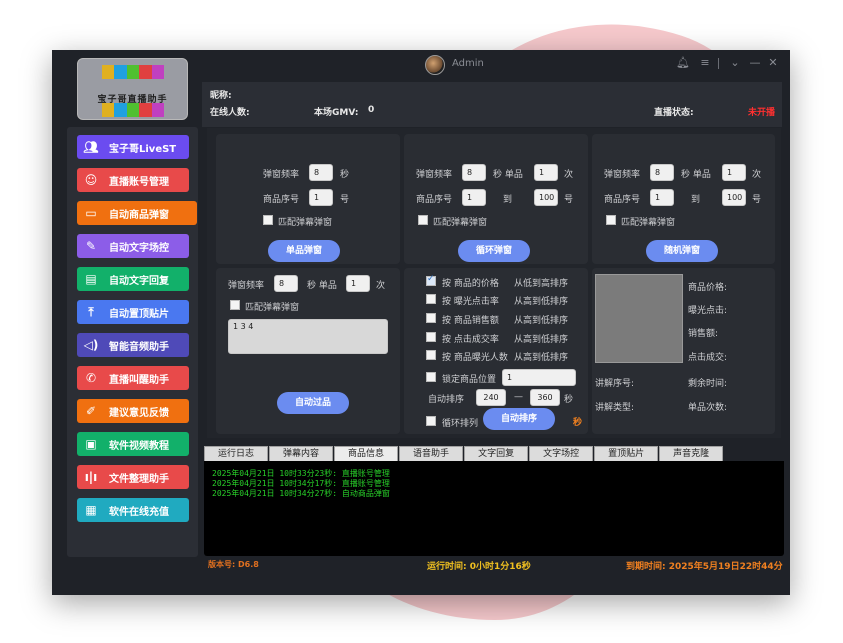 This screenshot has height=643, width=843. What do you see at coordinates (757, 200) in the screenshot?
I see `hao-unit: 号` at bounding box center [757, 200].